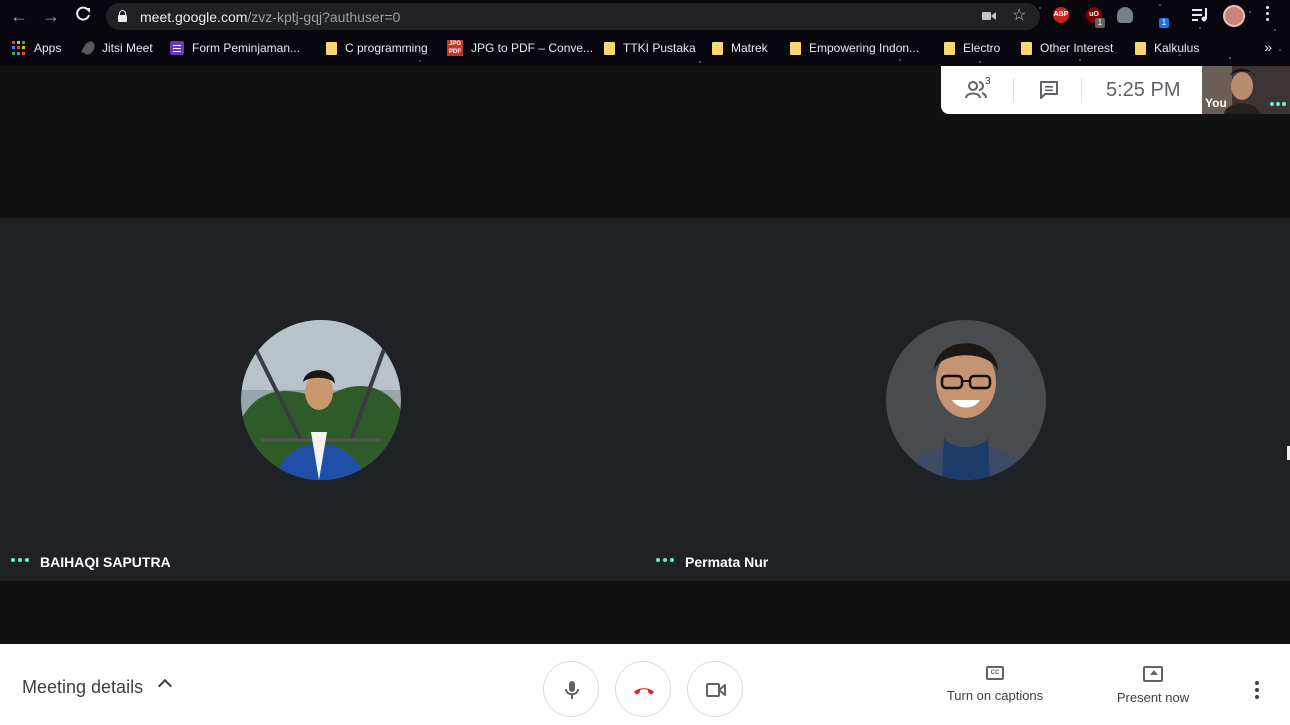 The height and width of the screenshot is (725, 1290). I want to click on present-screen-icon, so click(1153, 674).